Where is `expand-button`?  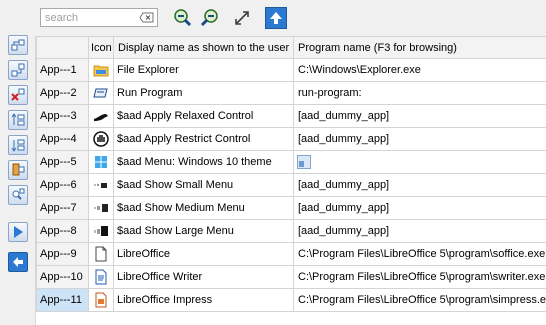 expand-button is located at coordinates (242, 18).